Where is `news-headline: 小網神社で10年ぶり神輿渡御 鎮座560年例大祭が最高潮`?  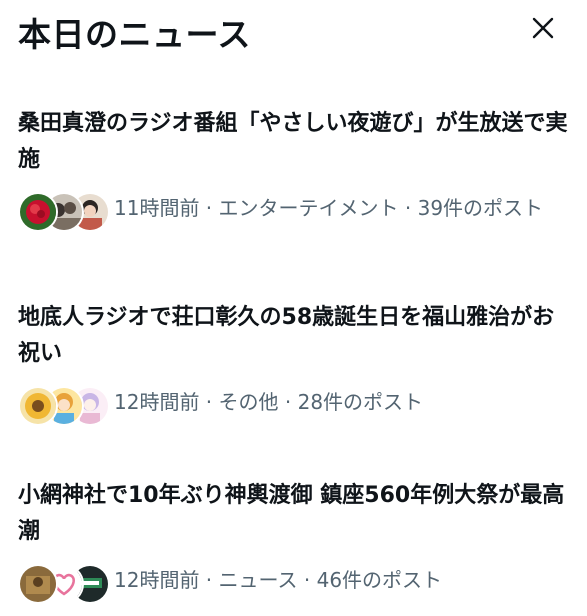 news-headline: 小網神社で10年ぶり神輿渡御 鎮座560年例大祭が最高潮 is located at coordinates (296, 514).